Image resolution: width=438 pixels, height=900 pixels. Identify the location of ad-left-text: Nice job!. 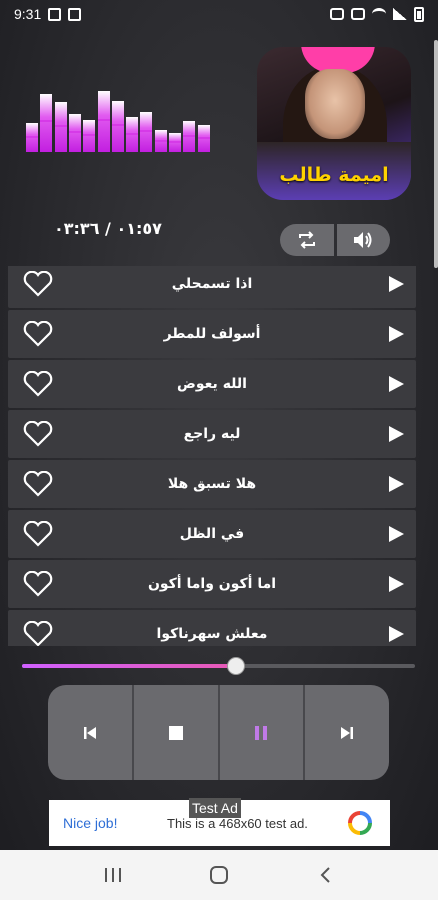
(90, 823).